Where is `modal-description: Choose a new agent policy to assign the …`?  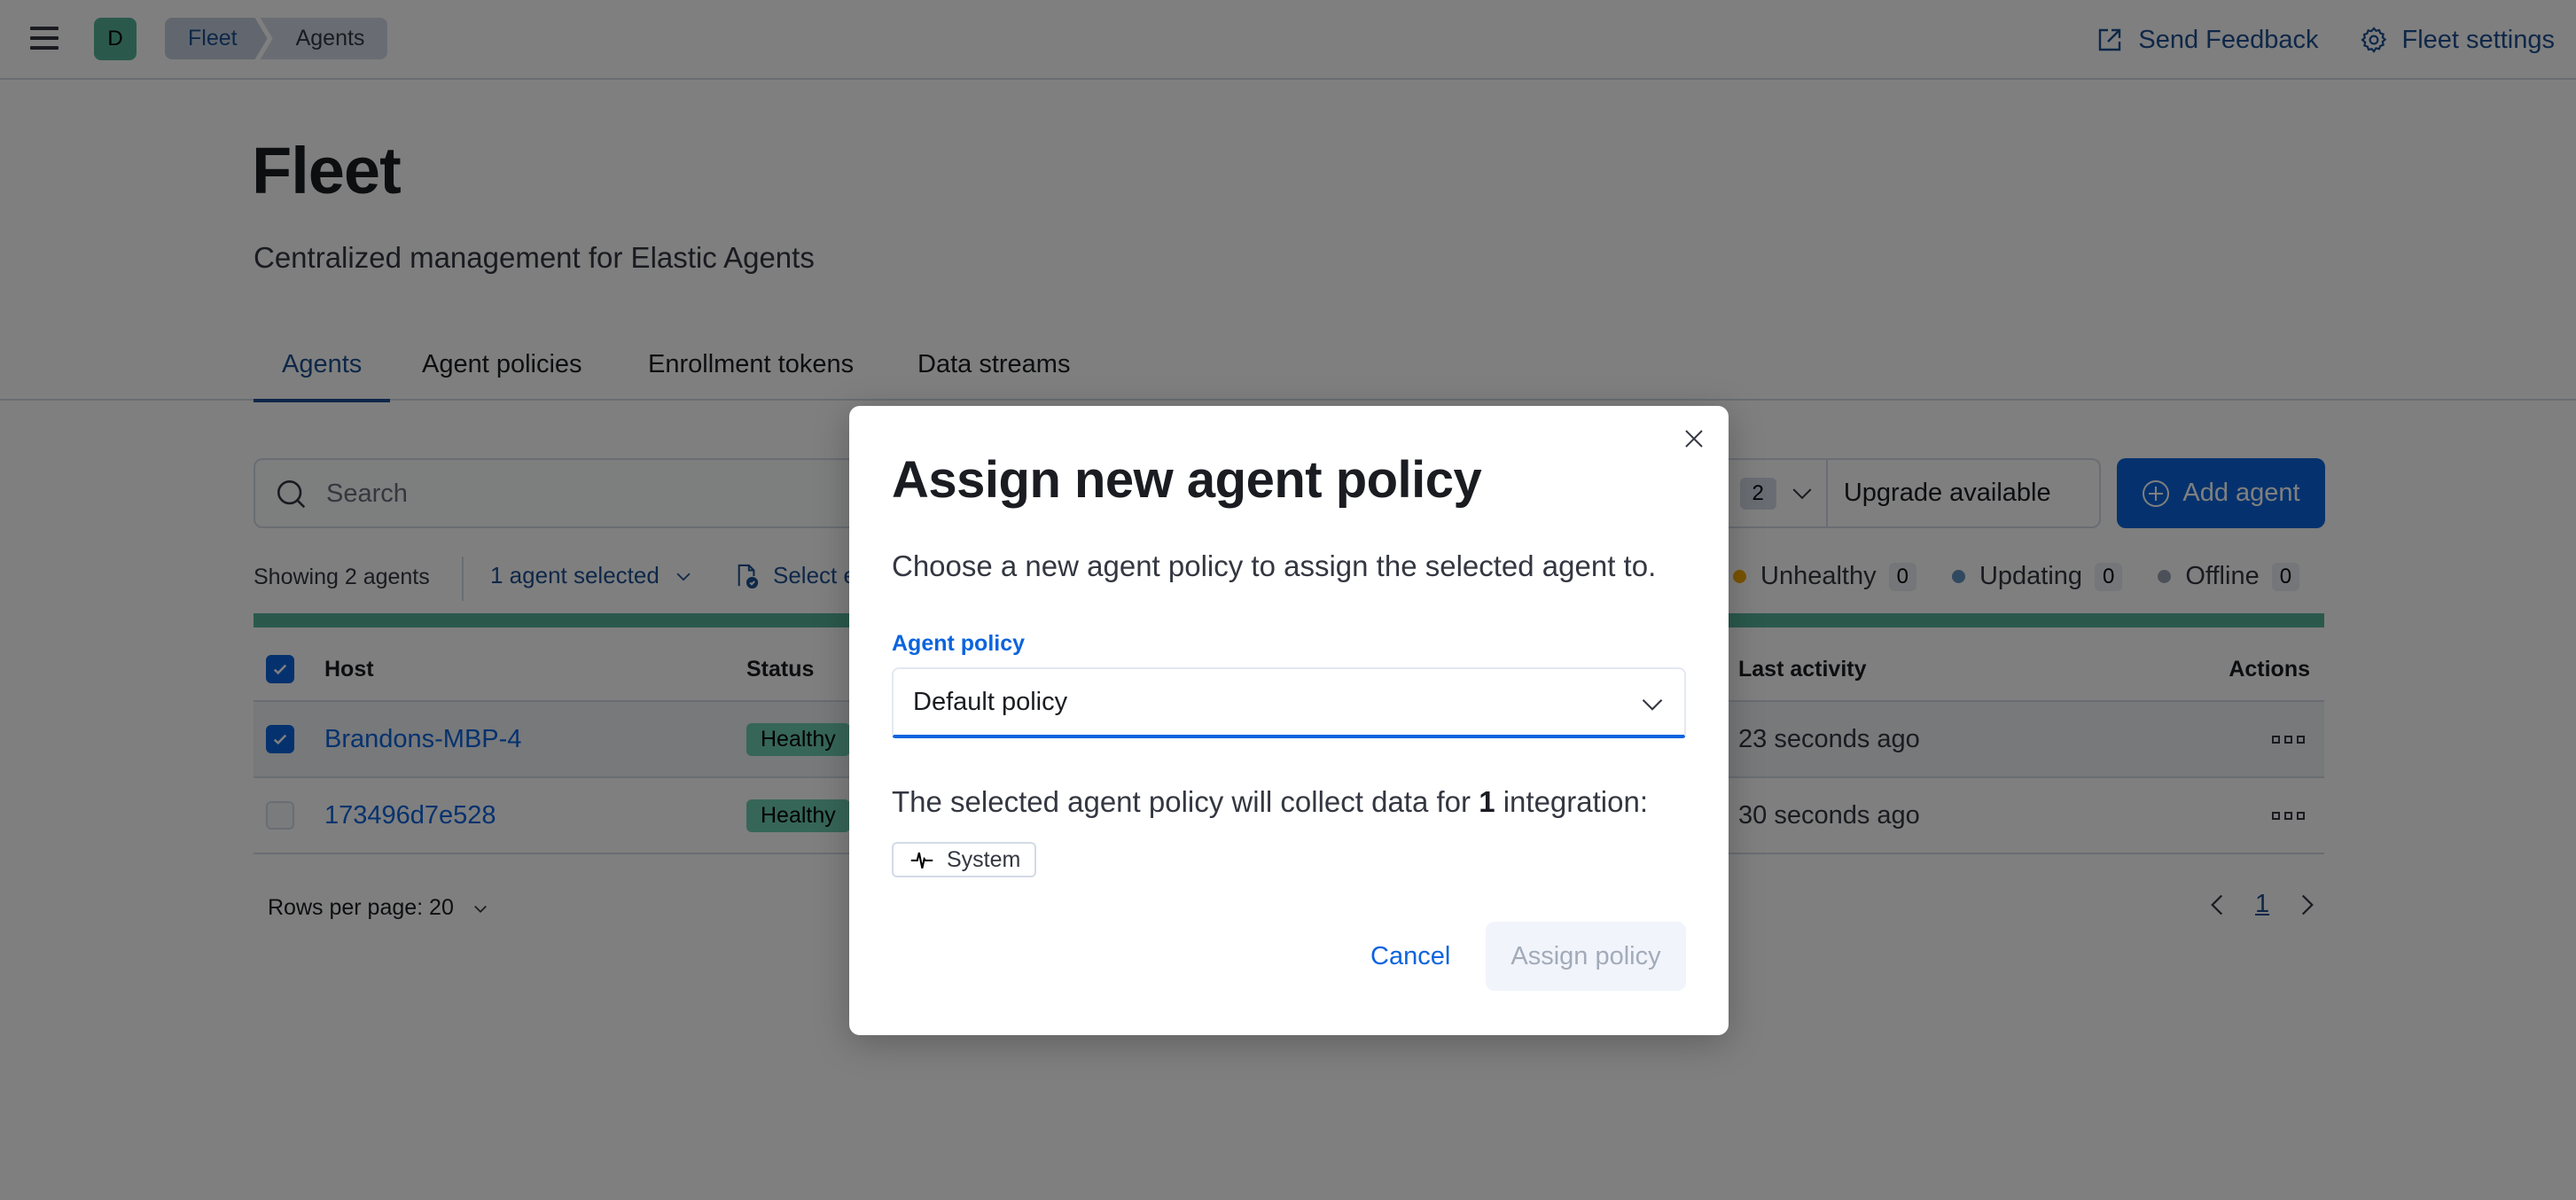 modal-description: Choose a new agent policy to assign the … is located at coordinates (1274, 565).